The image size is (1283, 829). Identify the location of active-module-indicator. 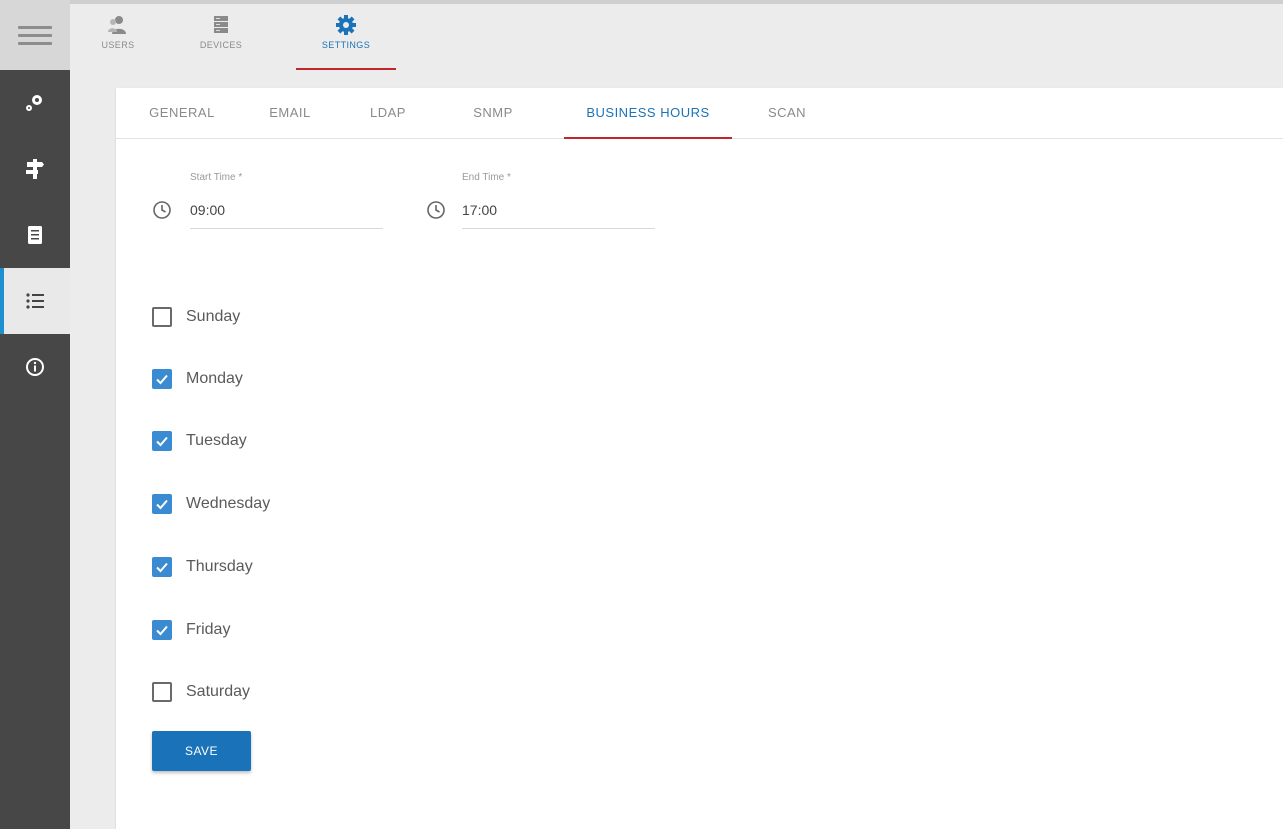
(346, 69).